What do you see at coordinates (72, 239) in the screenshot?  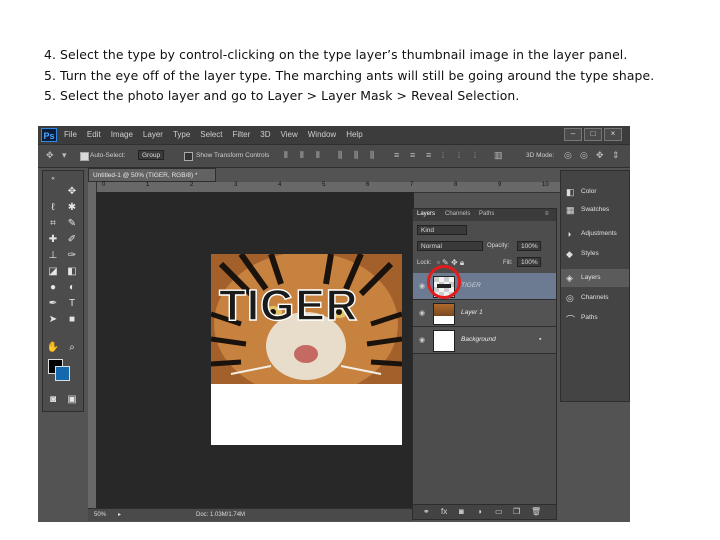 I see `brush-icon: ✐` at bounding box center [72, 239].